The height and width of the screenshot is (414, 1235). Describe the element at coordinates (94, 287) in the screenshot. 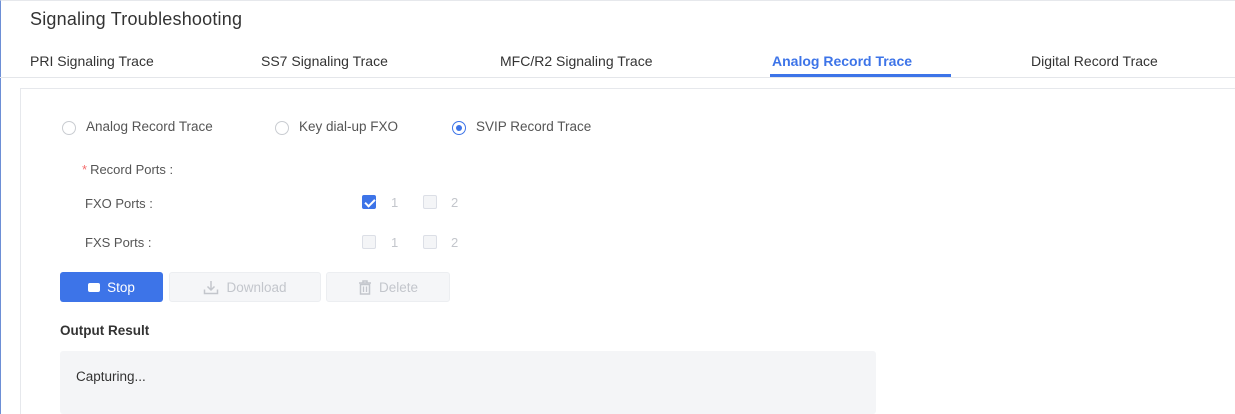

I see `stop-square-icon` at that location.